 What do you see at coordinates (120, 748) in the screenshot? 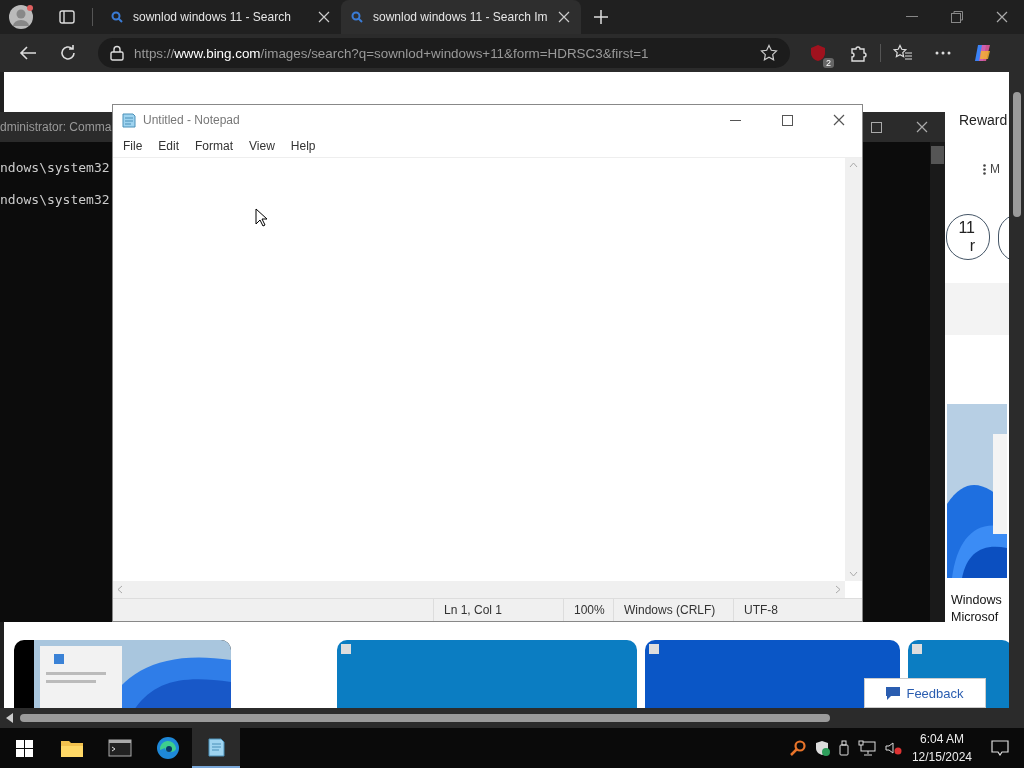
I see `terminal-icon` at bounding box center [120, 748].